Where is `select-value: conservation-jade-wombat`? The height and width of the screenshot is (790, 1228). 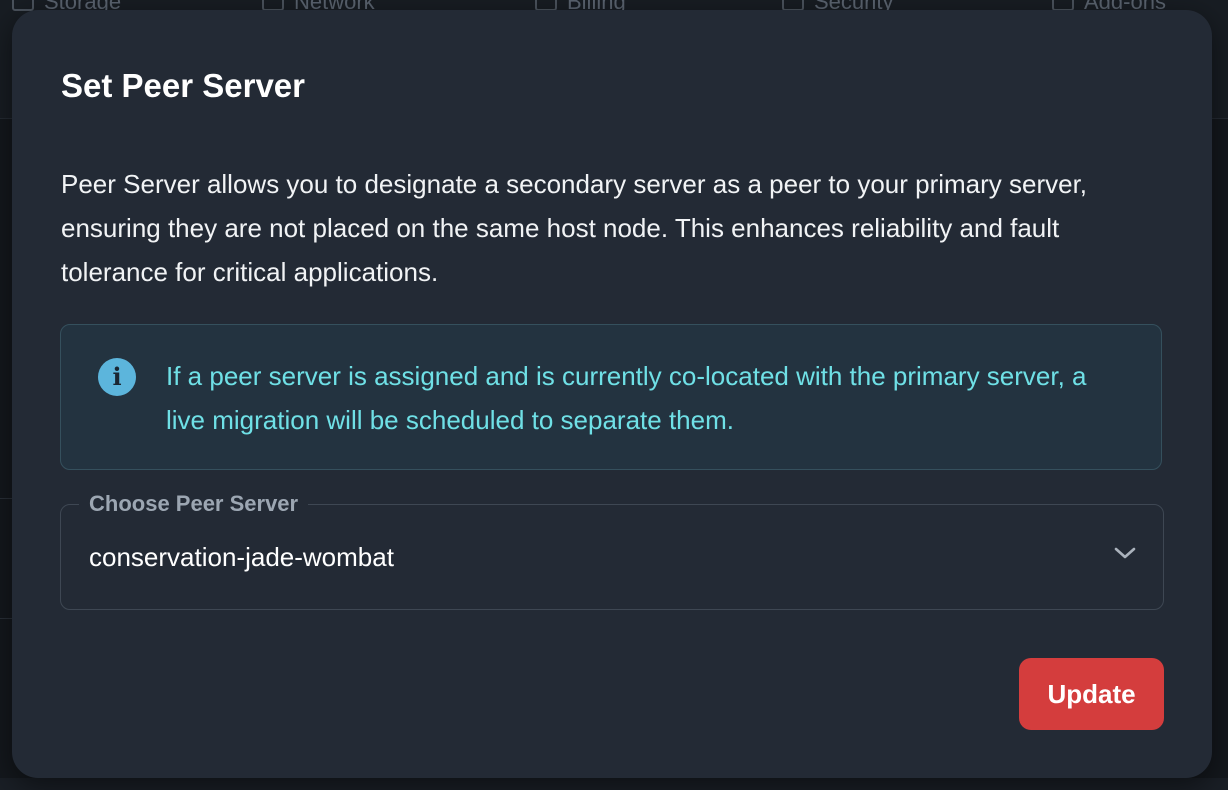
select-value: conservation-jade-wombat is located at coordinates (241, 557).